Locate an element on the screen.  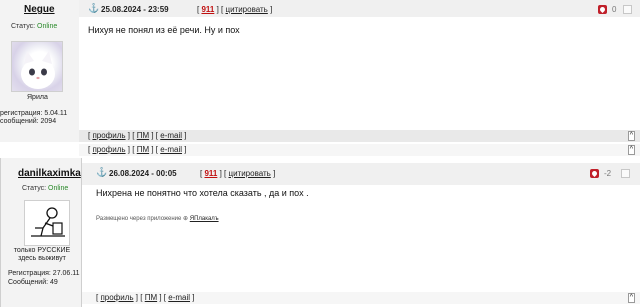
vote-count: 0 is located at coordinates (614, 9).